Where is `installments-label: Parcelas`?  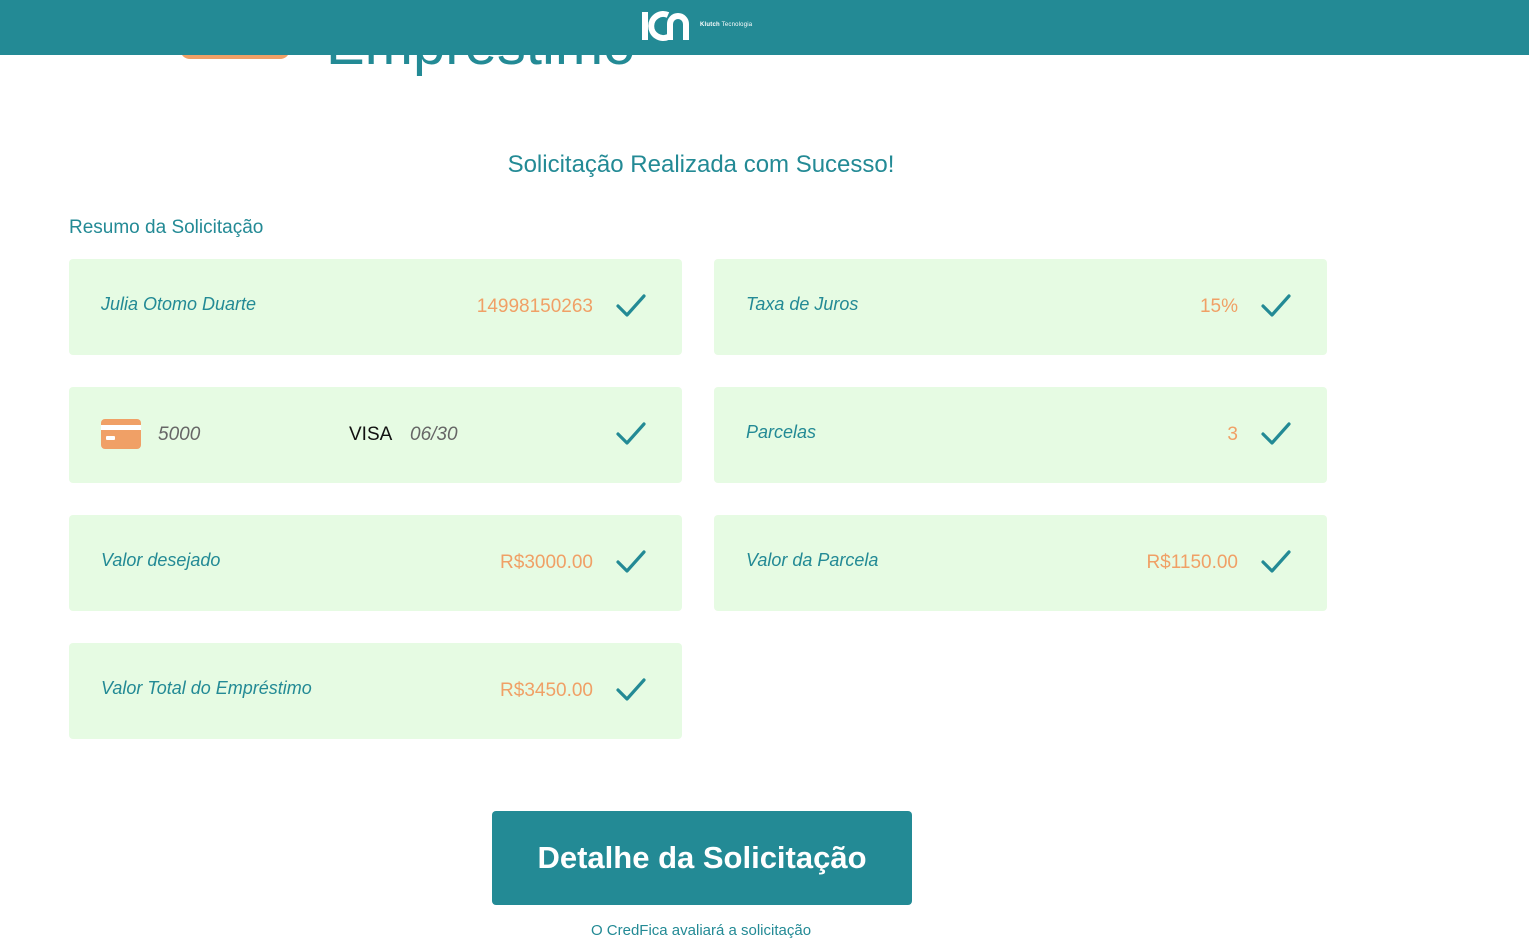 installments-label: Parcelas is located at coordinates (781, 432).